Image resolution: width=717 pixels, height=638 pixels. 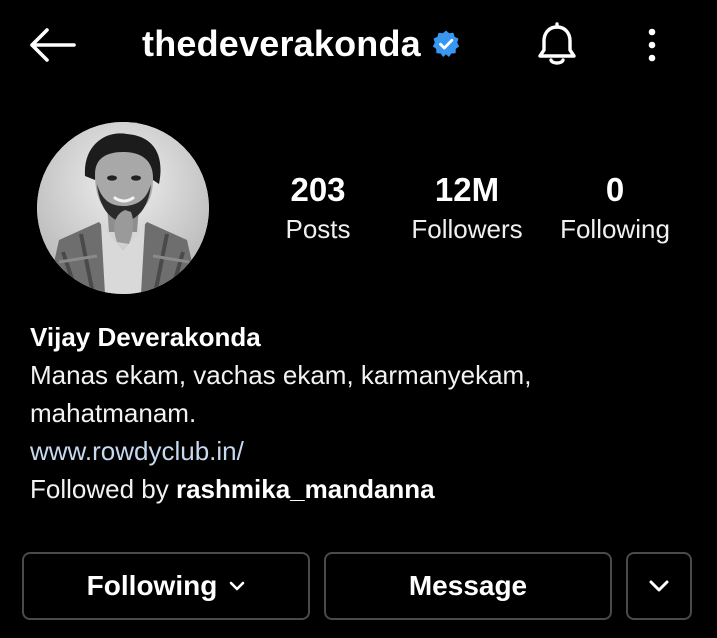 I want to click on profile-header: thedeverakonda, so click(x=358, y=45).